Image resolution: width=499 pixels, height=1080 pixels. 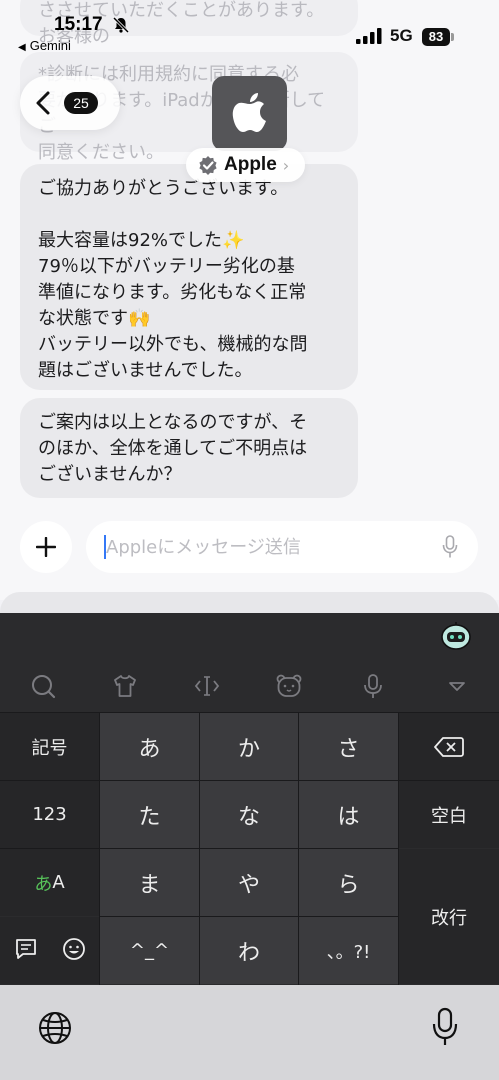 I want to click on emoji-icon, so click(x=74, y=949).